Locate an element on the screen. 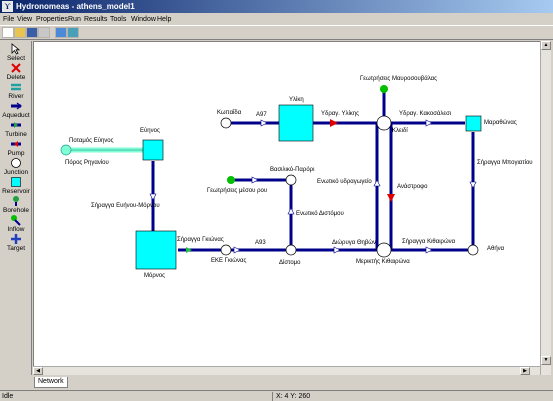  label-athina: Αθήνα is located at coordinates (496, 249).